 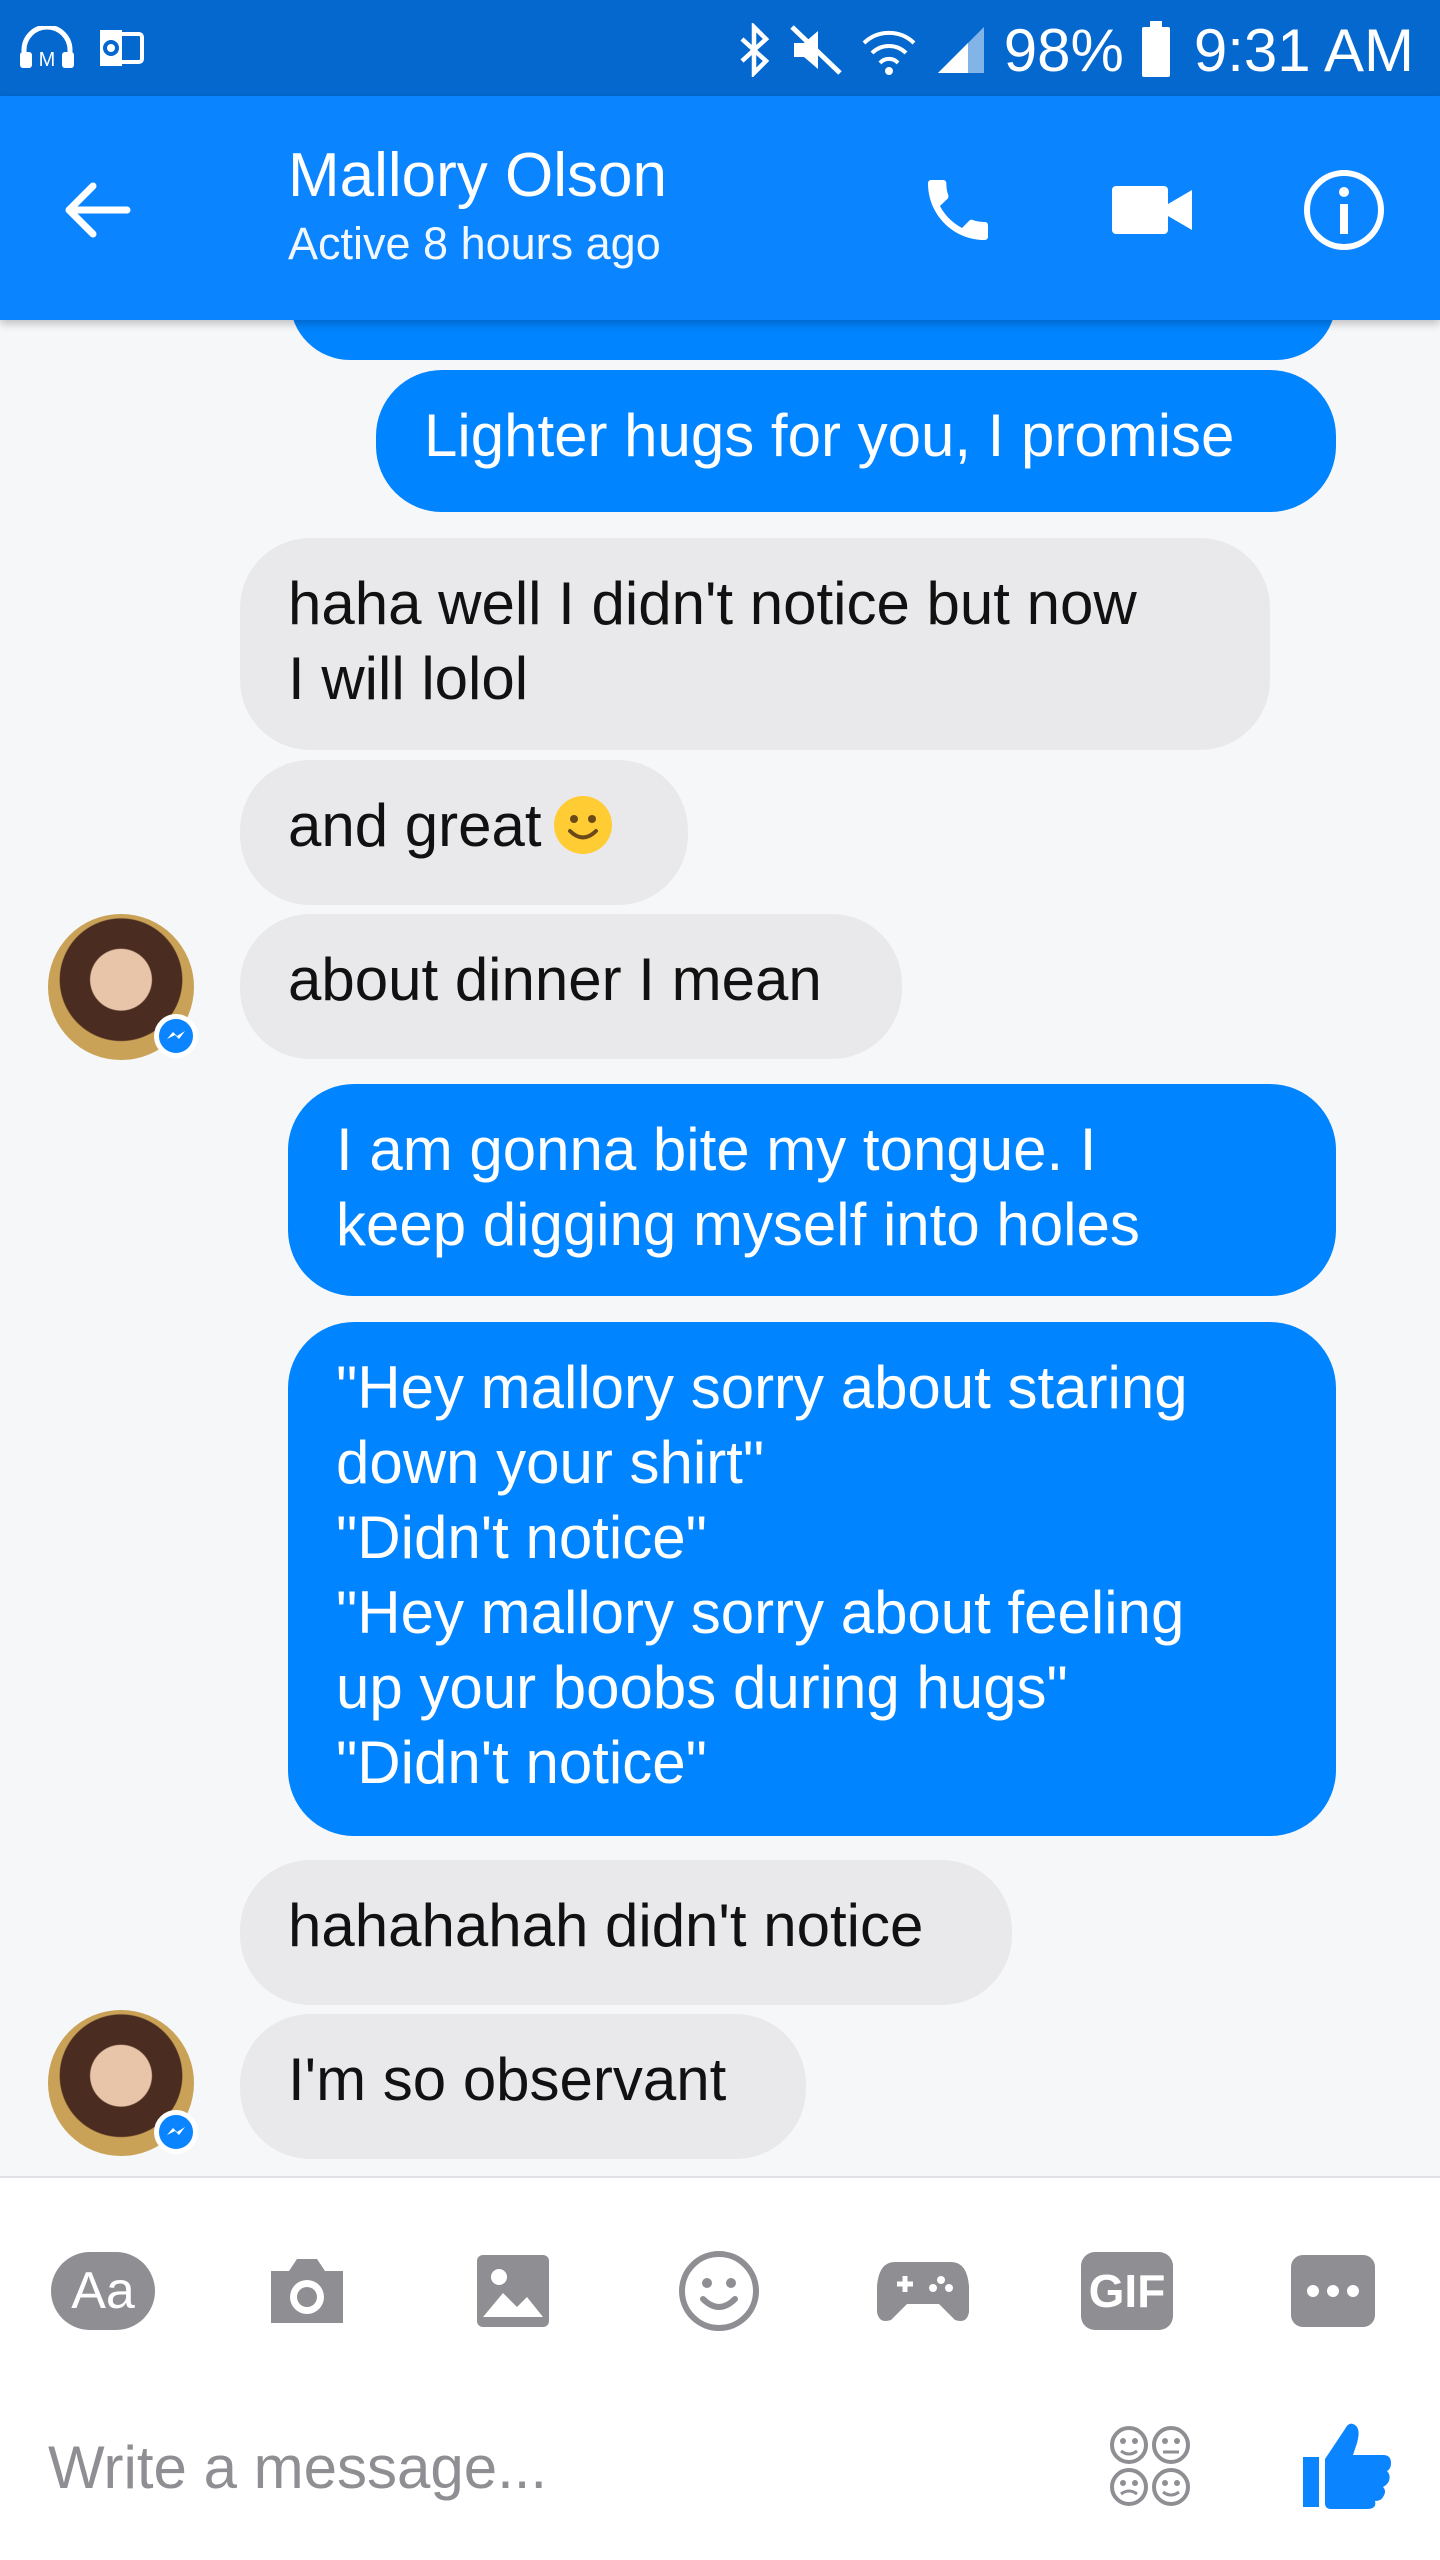 I want to click on more-button, so click(x=1333, y=2291).